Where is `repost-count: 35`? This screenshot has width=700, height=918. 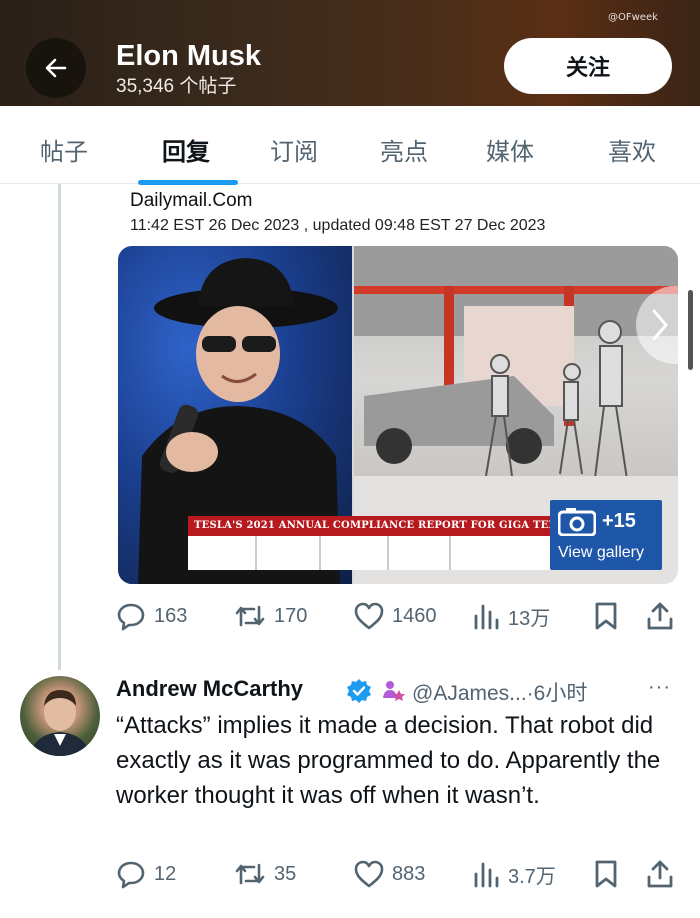 repost-count: 35 is located at coordinates (285, 873).